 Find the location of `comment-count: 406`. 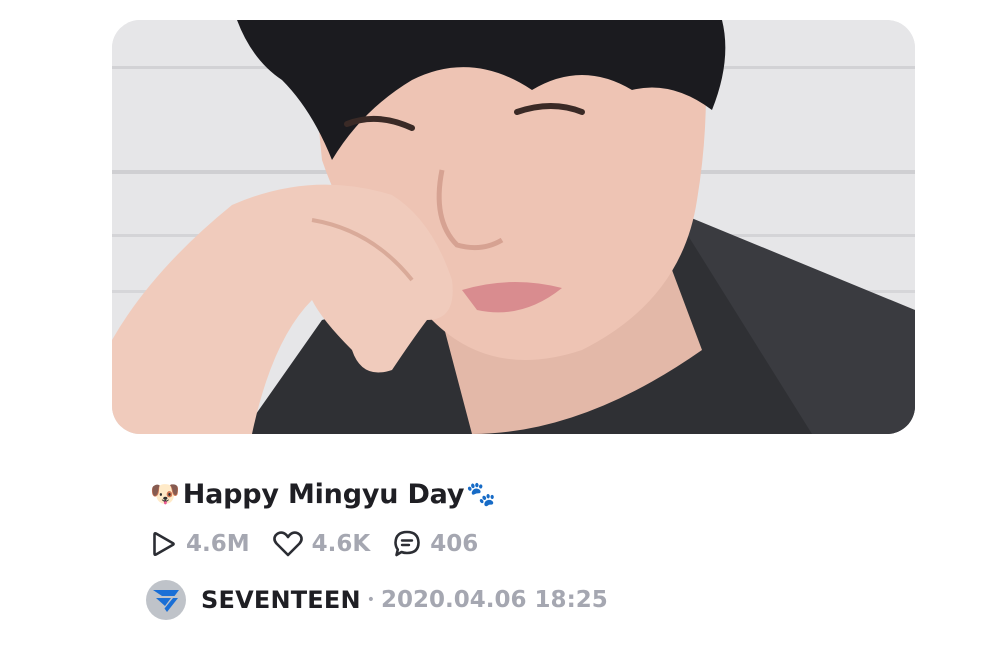

comment-count: 406 is located at coordinates (435, 544).